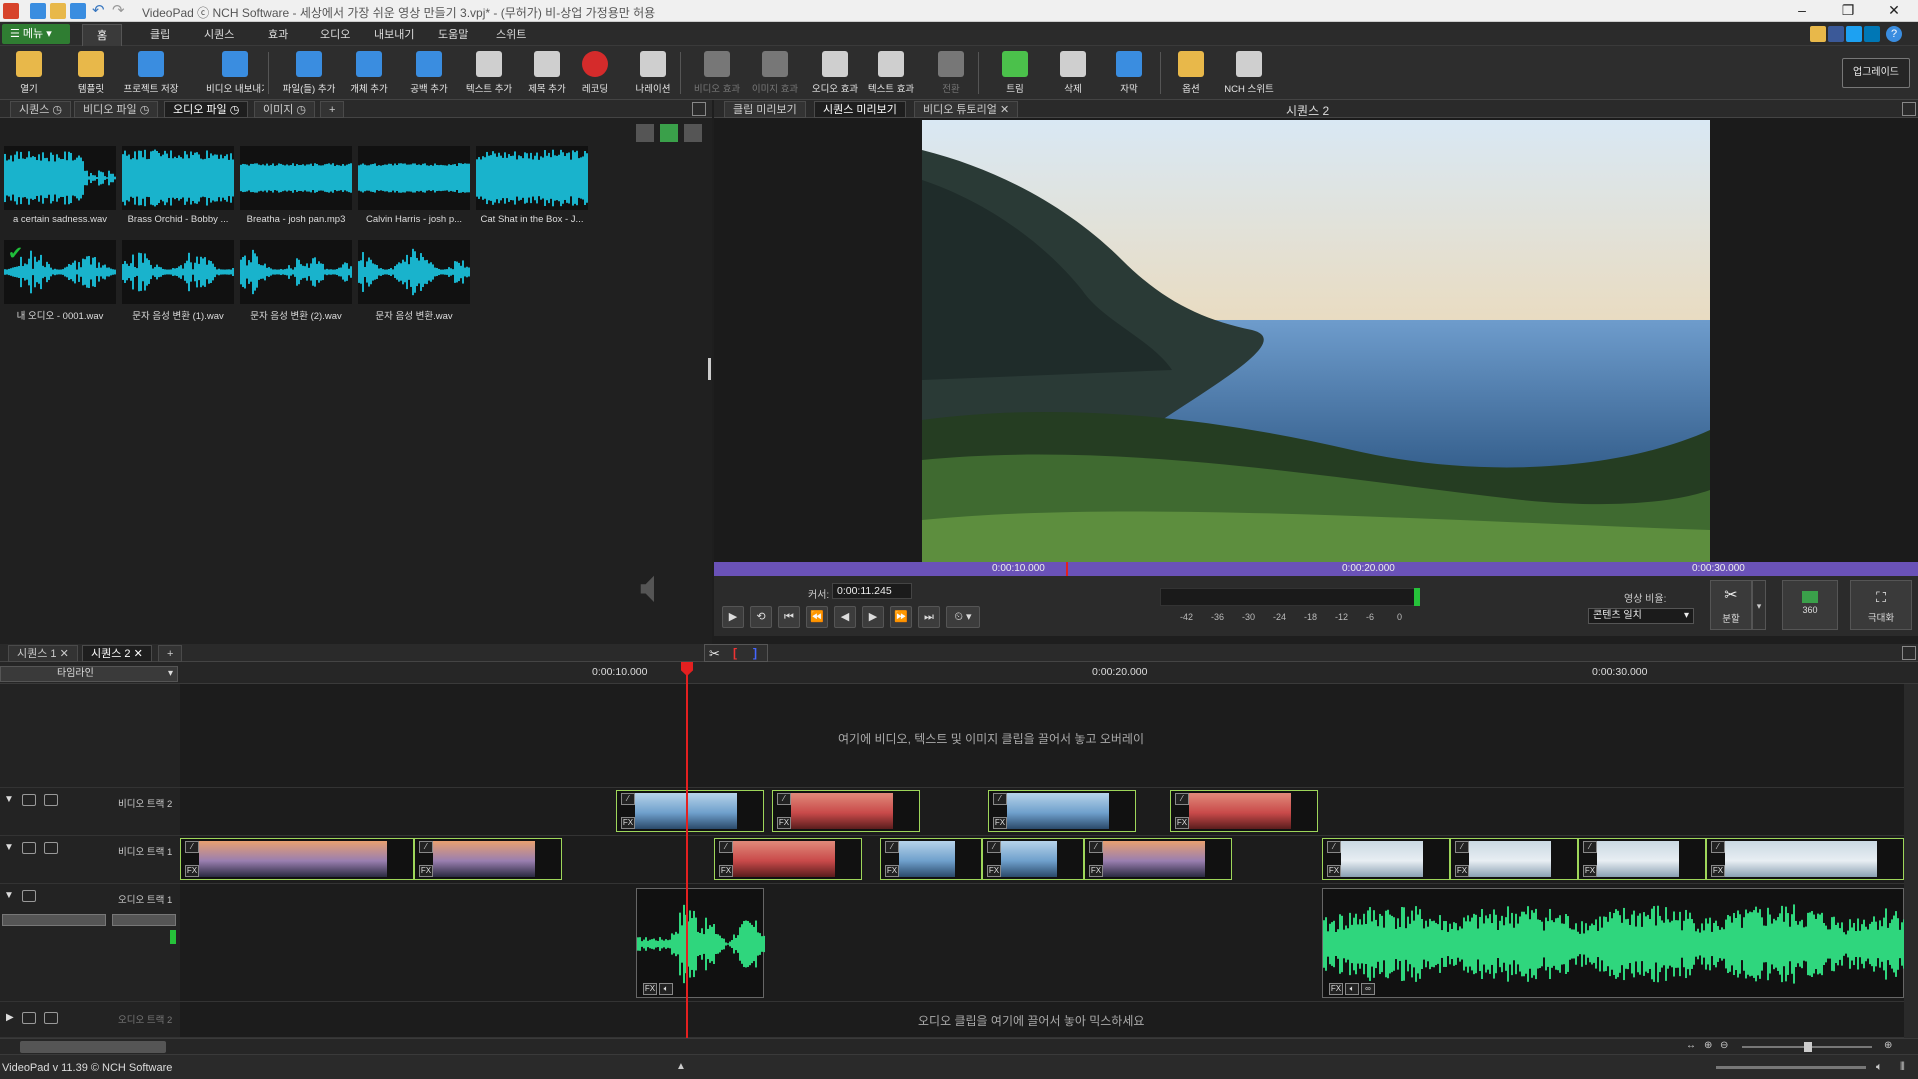 This screenshot has width=1918, height=1079. Describe the element at coordinates (117, 653) in the screenshot. I see `tab-sequence-2: 시퀀스 2 ✕` at that location.